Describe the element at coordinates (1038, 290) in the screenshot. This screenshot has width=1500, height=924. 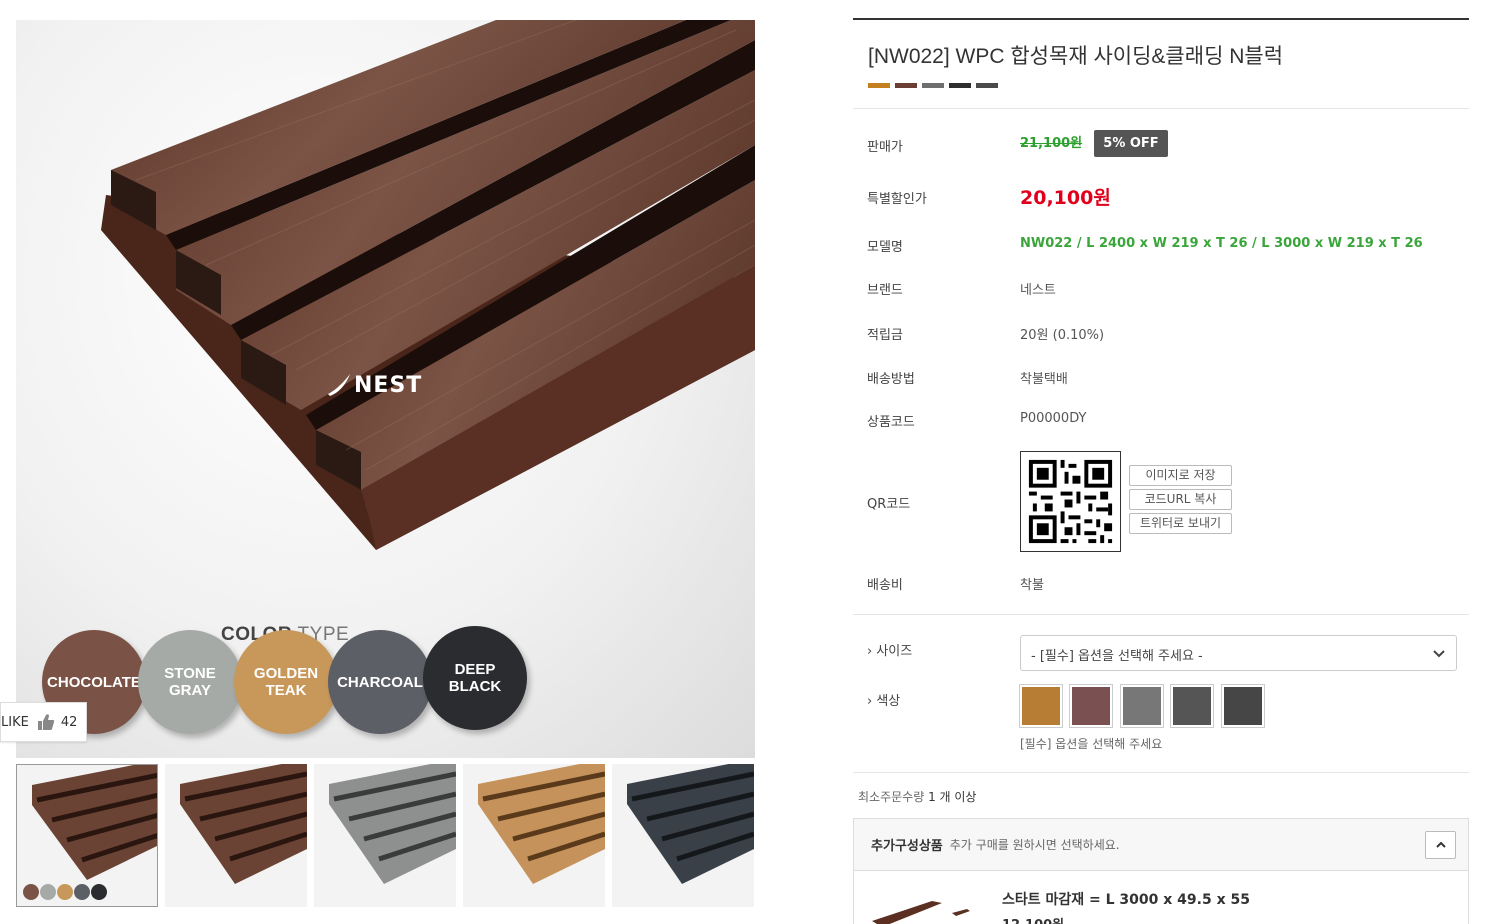
I see `brand-value: 네스트` at that location.